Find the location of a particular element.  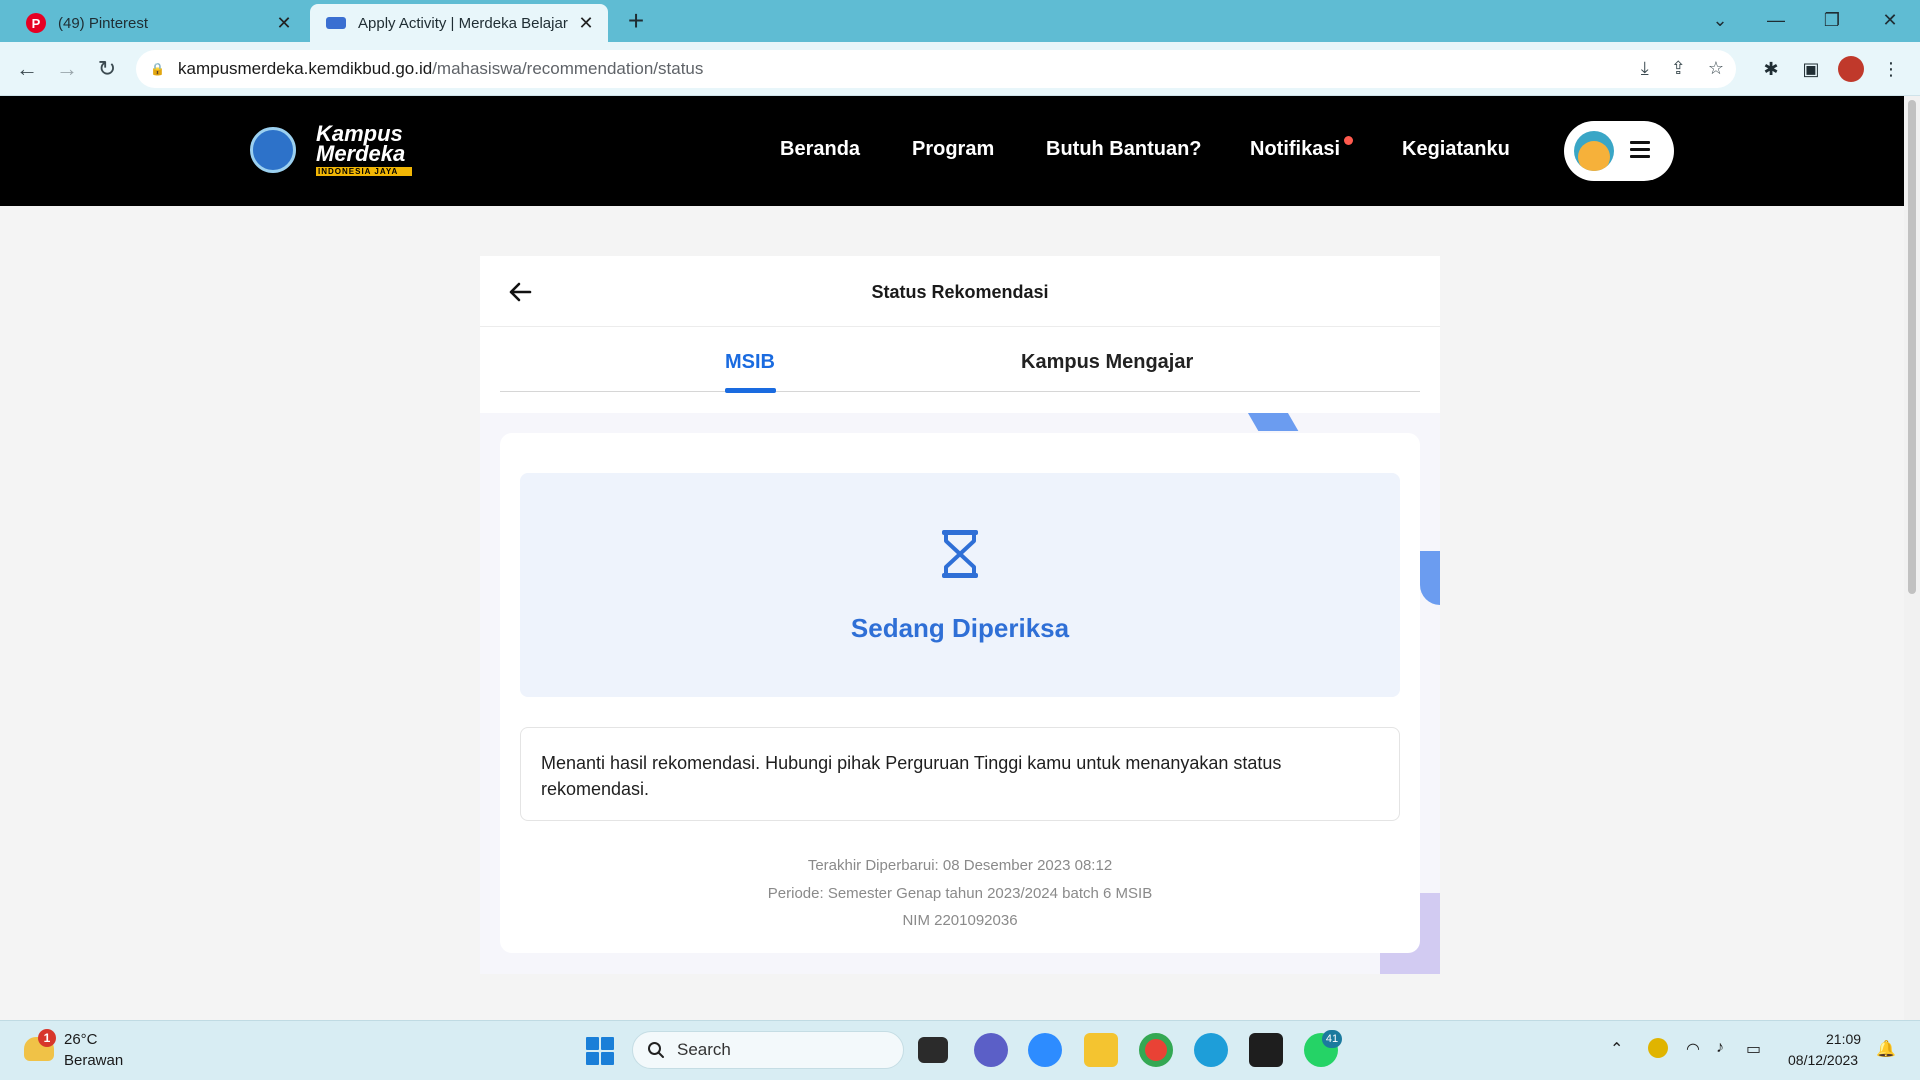

notification-dot is located at coordinates (1348, 140).